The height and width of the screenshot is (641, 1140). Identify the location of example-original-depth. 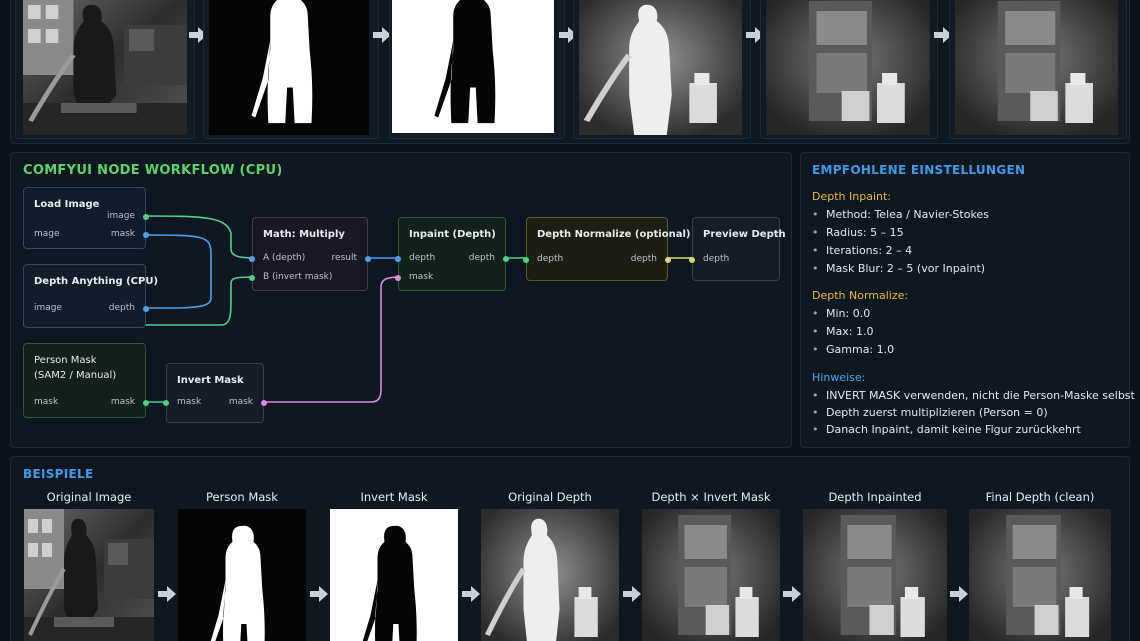
(550, 575).